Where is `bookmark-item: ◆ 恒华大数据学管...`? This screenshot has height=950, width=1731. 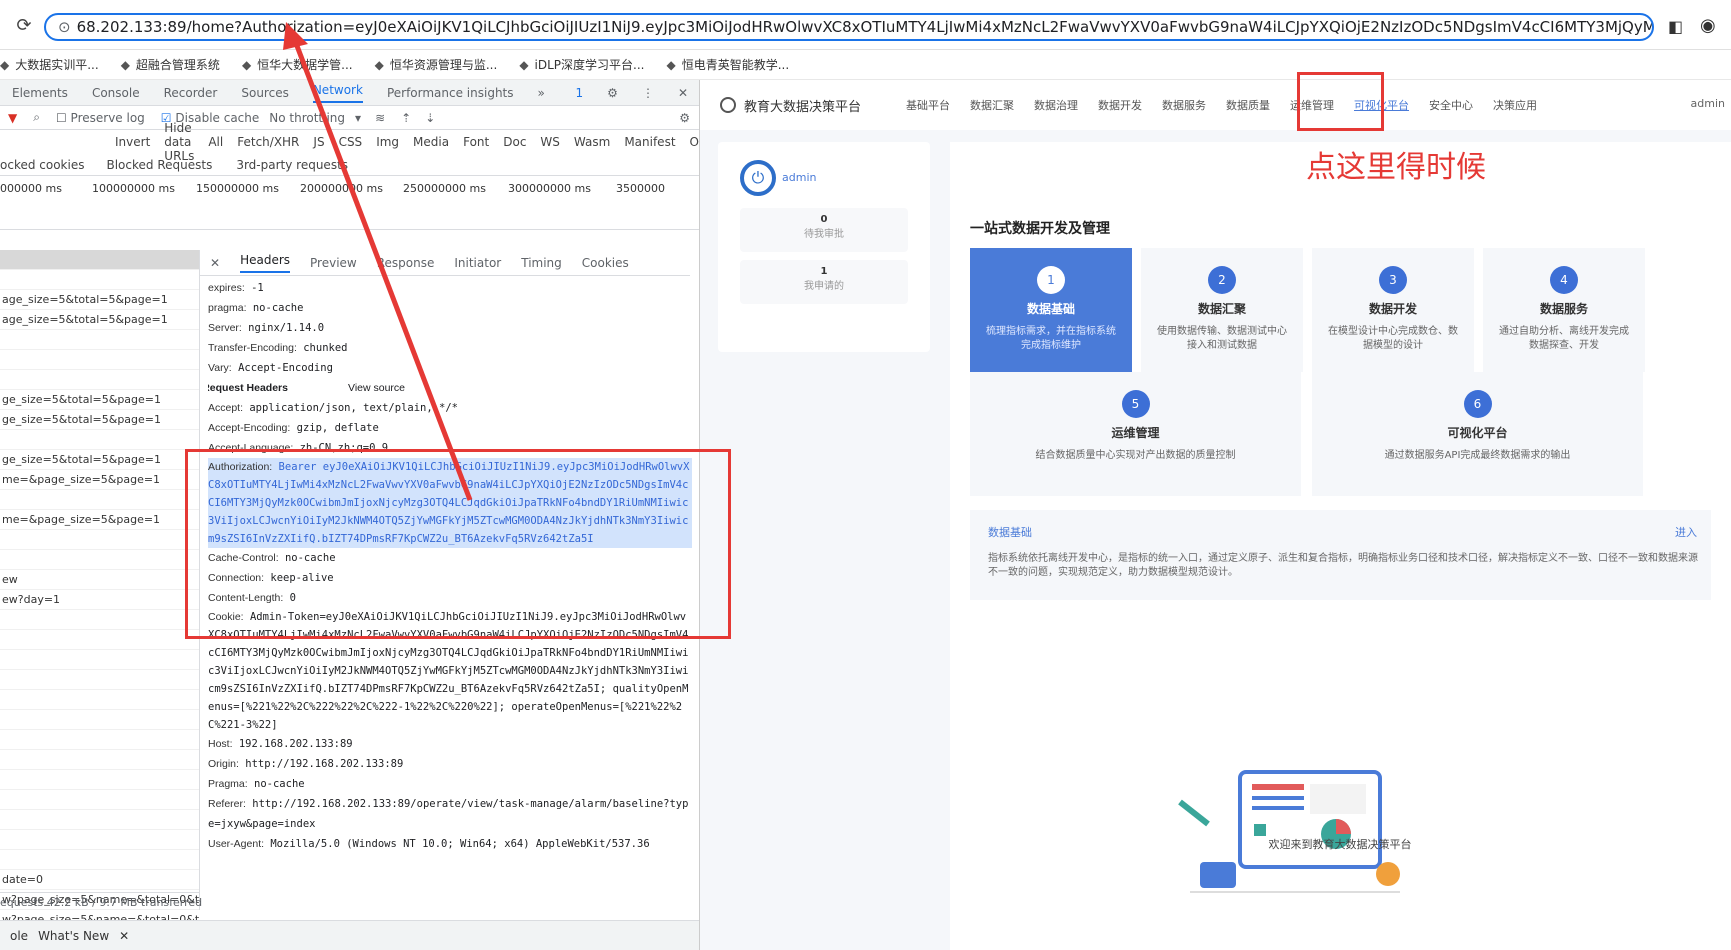 bookmark-item: ◆ 恒华大数据学管... is located at coordinates (297, 64).